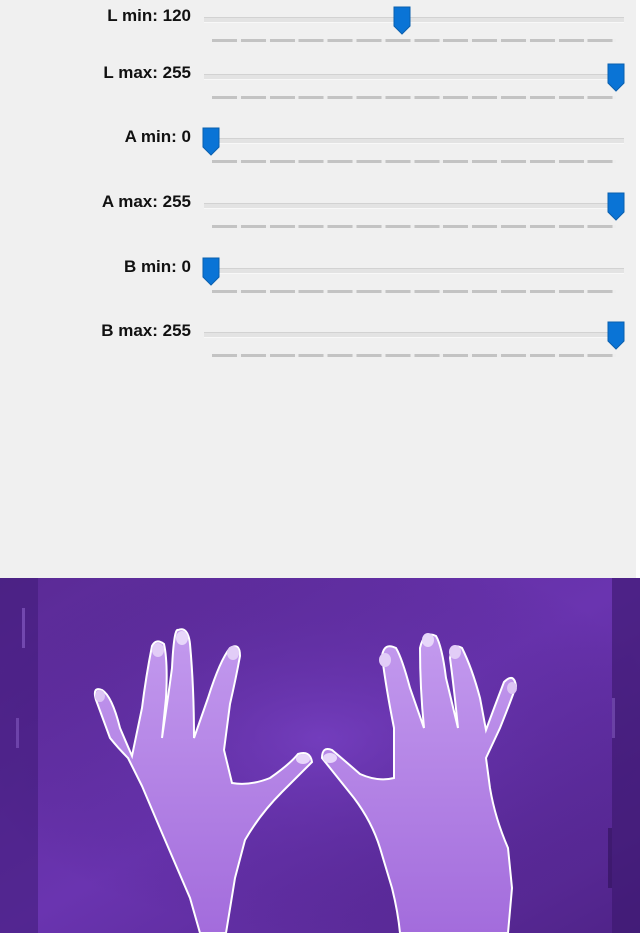 The width and height of the screenshot is (640, 933). I want to click on slider-ticks-b-max, so click(414, 355).